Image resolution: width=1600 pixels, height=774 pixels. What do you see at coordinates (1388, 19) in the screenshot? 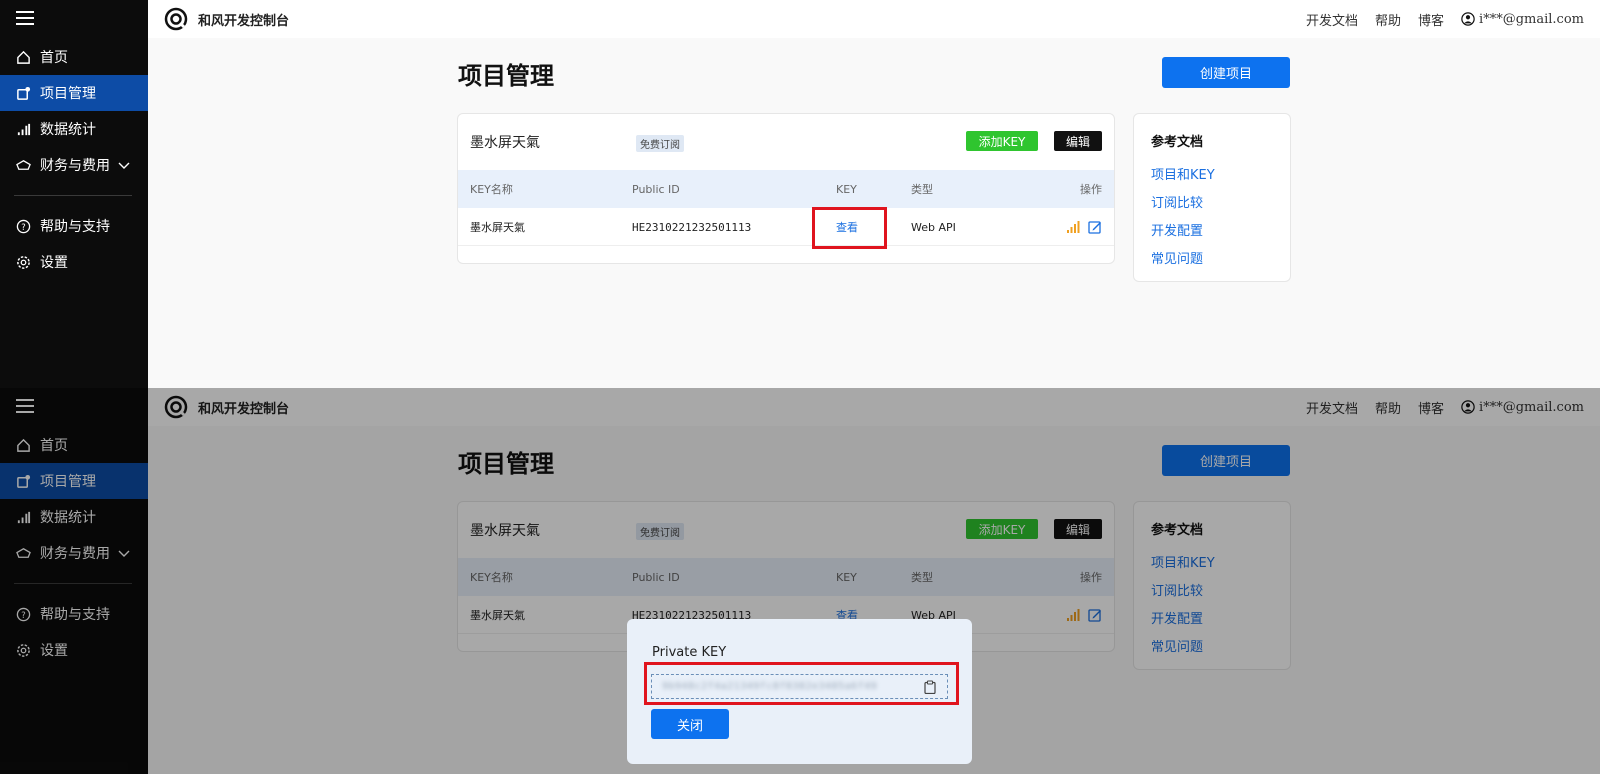
I see `help-link: 帮助` at bounding box center [1388, 19].